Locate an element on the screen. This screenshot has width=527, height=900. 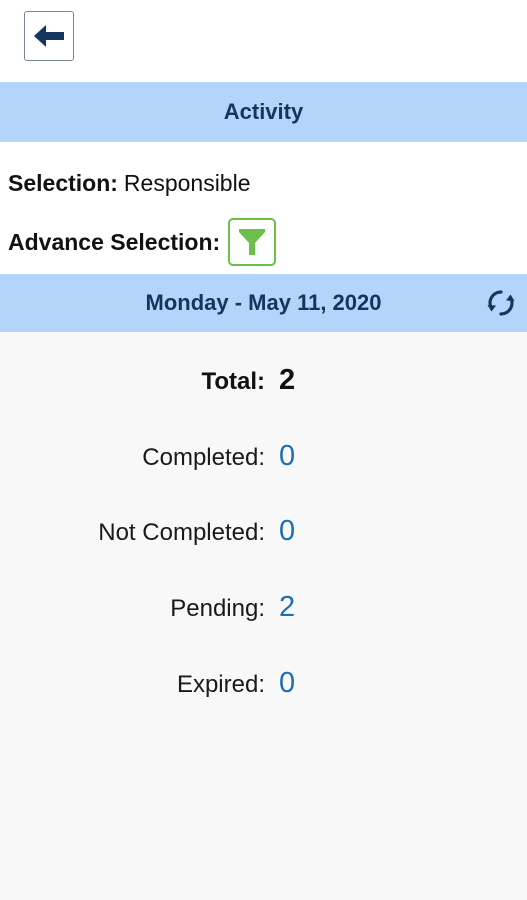
stat-label: Pending: is located at coordinates (217, 608).